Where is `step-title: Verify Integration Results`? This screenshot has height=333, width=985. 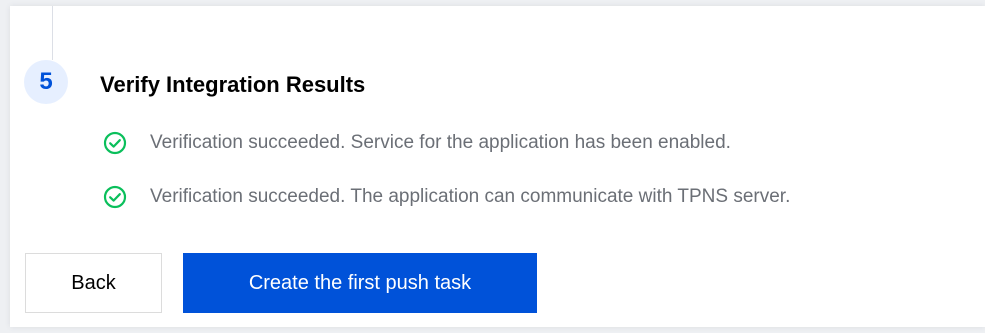 step-title: Verify Integration Results is located at coordinates (233, 84).